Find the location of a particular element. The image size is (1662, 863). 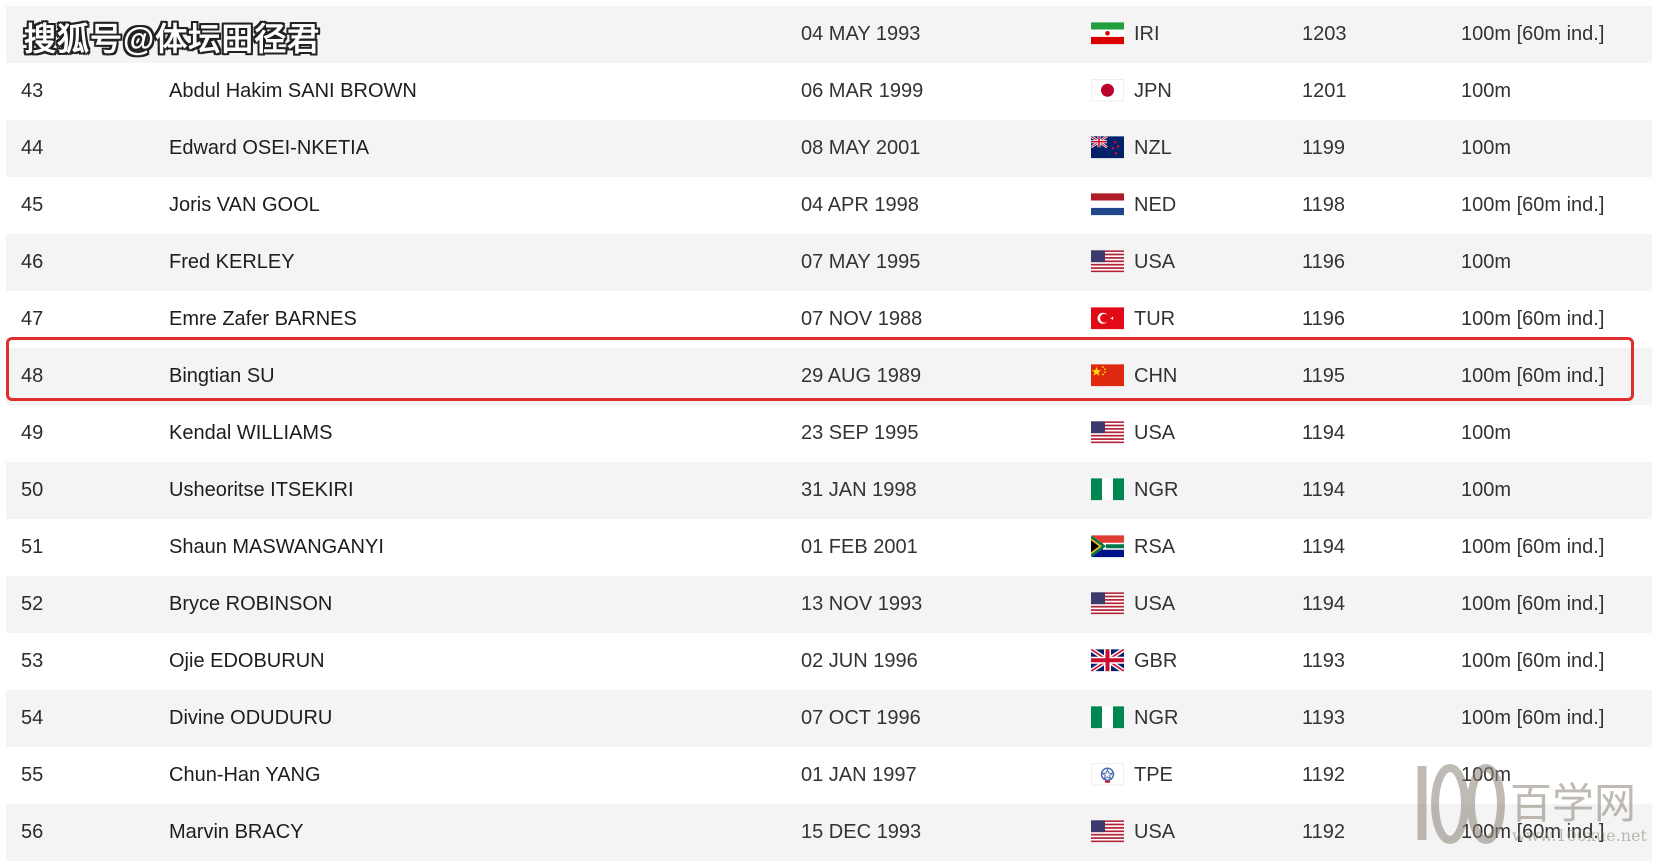

athlete-name: Chun-Han YANG is located at coordinates (245, 775).